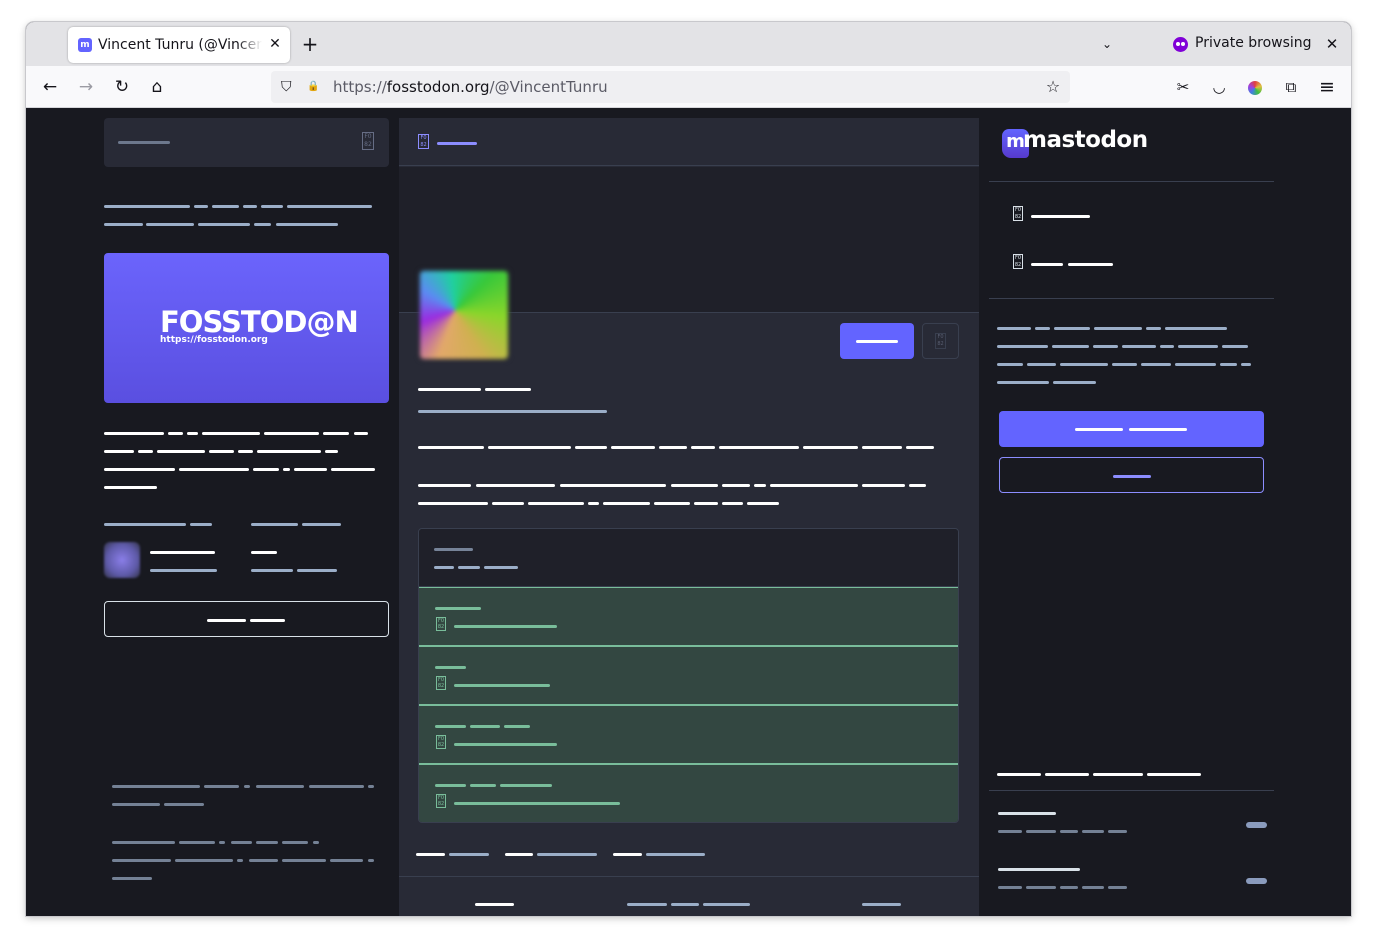  Describe the element at coordinates (50, 87) in the screenshot. I see `back-button: ←` at that location.